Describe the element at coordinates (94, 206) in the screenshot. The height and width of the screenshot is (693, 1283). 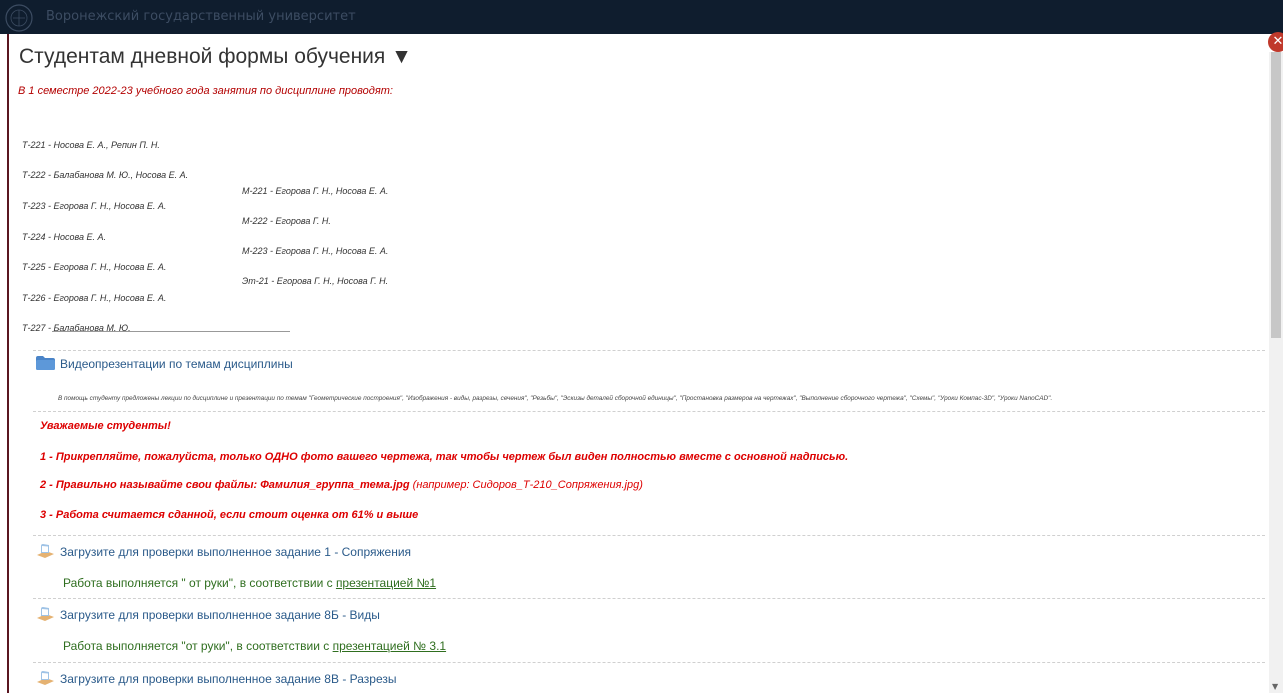
I see `group-line: Т-223 - Егорова Г. Н., Носова Е. А.` at that location.